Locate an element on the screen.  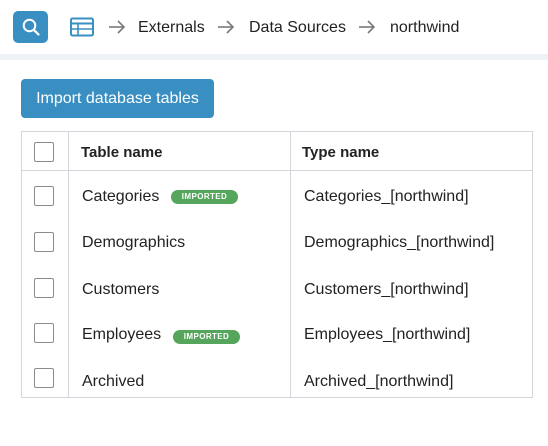
search-icon is located at coordinates (31, 27).